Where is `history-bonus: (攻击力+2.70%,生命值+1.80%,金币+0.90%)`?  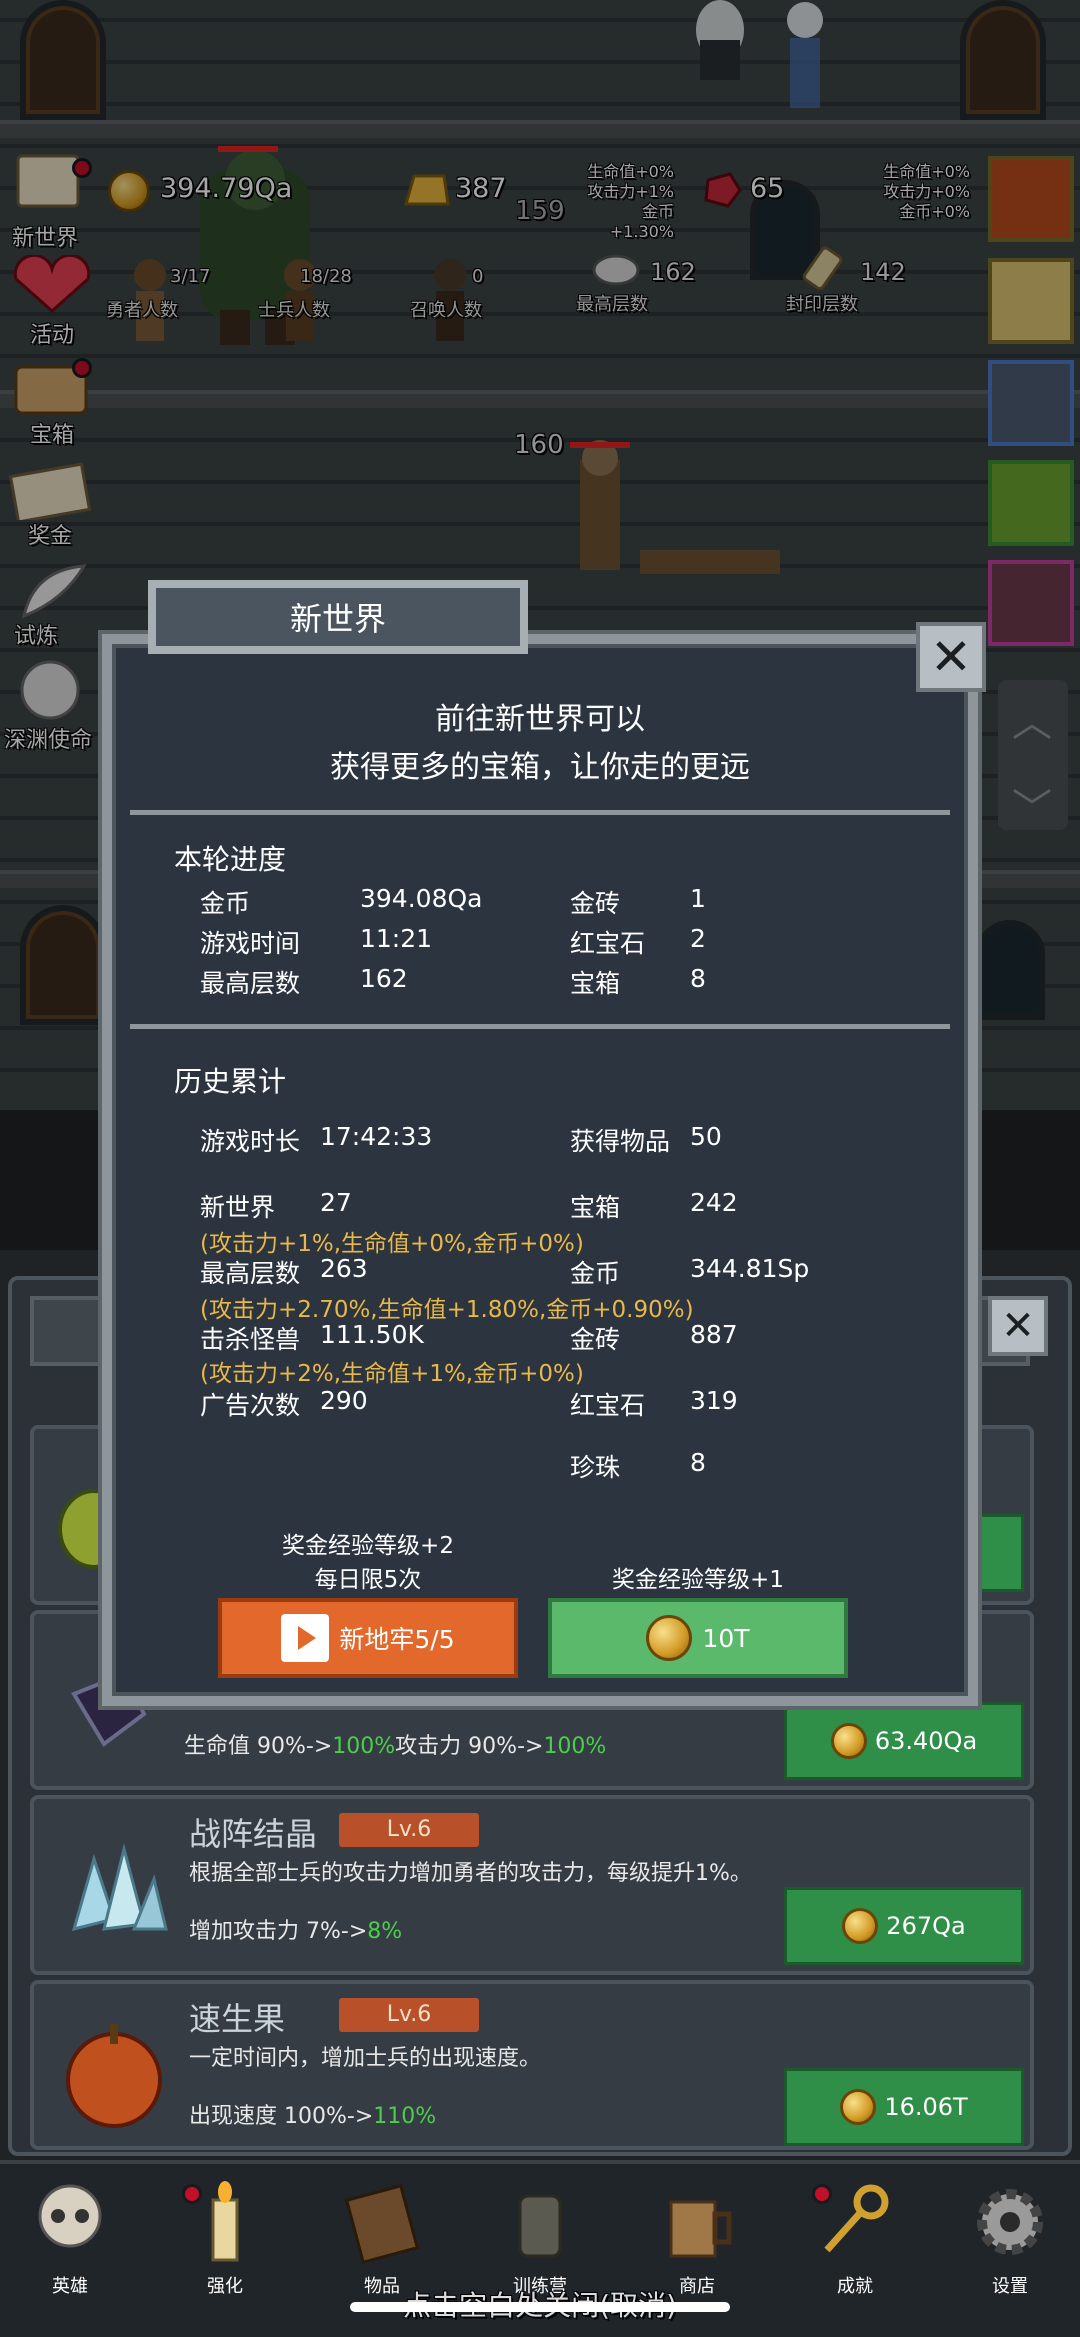 history-bonus: (攻击力+2.70%,生命值+1.80%,金币+0.90%) is located at coordinates (447, 1310).